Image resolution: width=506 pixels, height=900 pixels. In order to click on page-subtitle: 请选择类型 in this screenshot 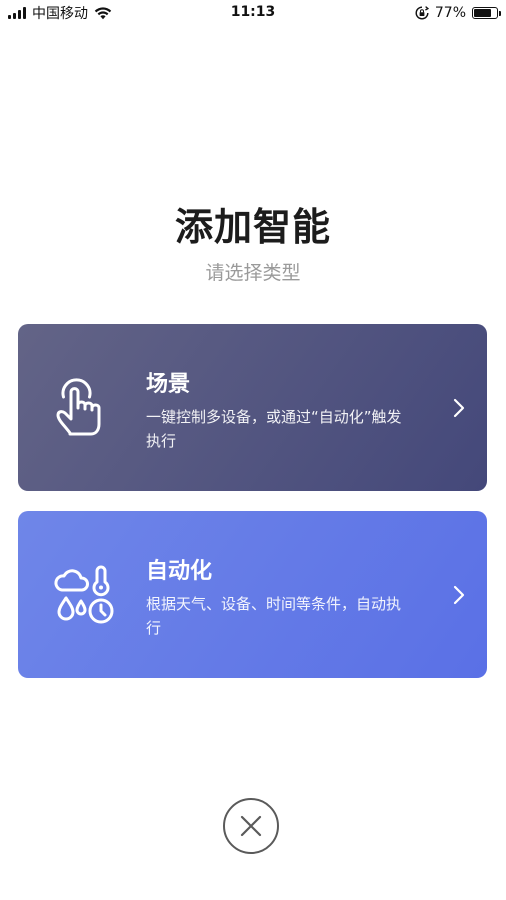, I will do `click(253, 273)`.